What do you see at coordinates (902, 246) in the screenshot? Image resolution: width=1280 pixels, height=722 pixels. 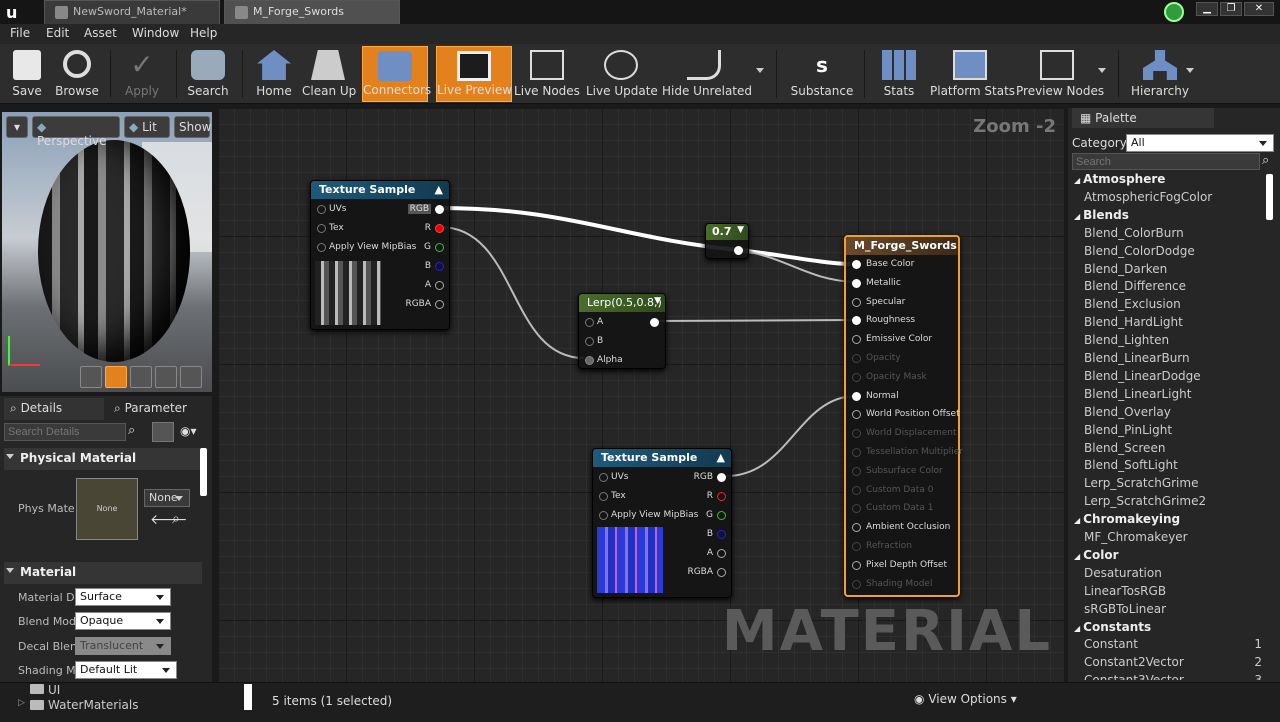 I see `node-header: M_Forge_Swords` at bounding box center [902, 246].